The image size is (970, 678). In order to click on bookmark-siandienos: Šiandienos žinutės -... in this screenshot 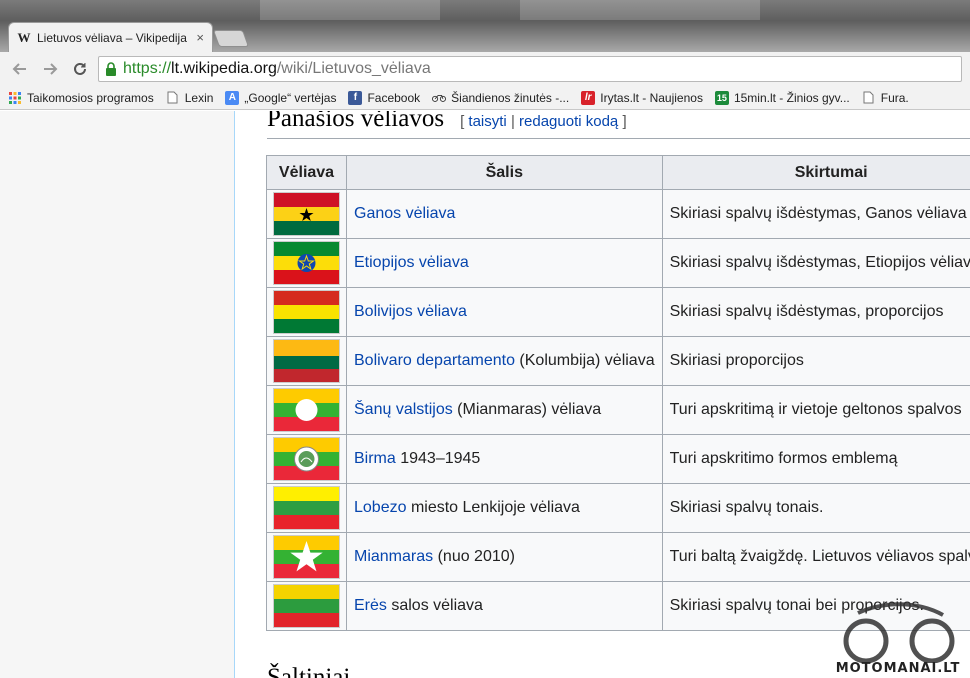, I will do `click(500, 98)`.